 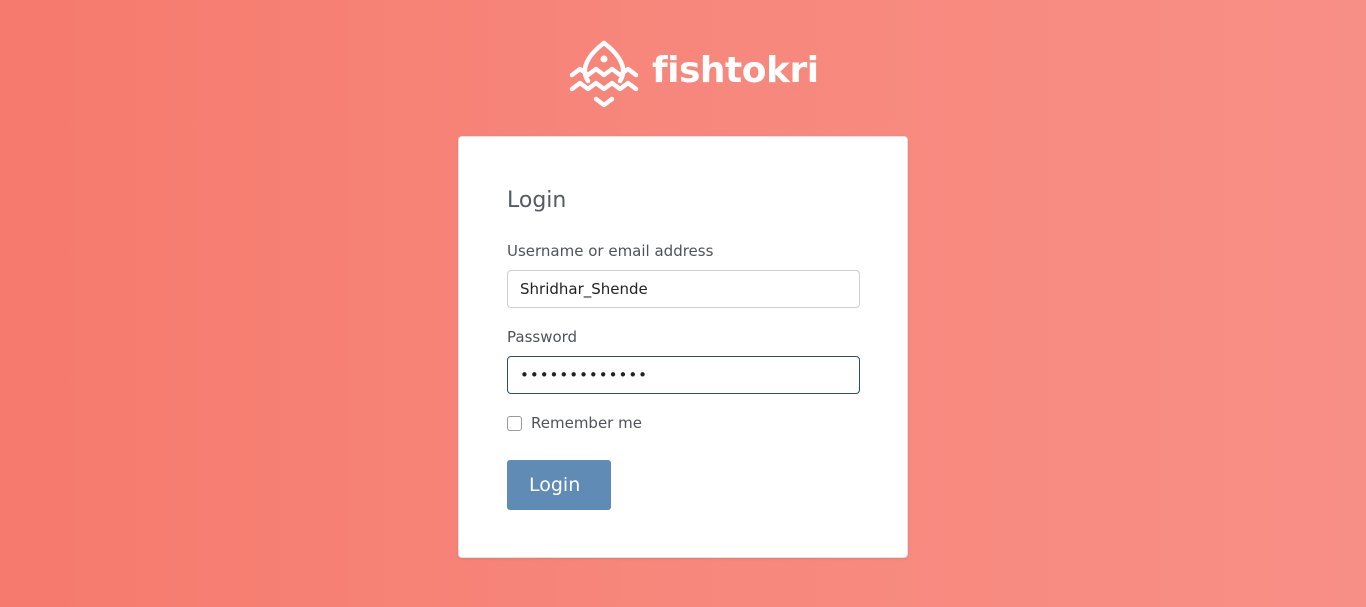 What do you see at coordinates (559, 485) in the screenshot?
I see `login-button: Login` at bounding box center [559, 485].